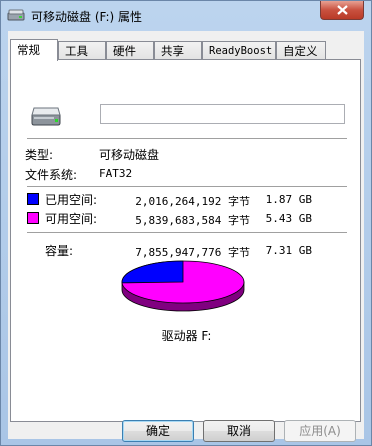 Image resolution: width=372 pixels, height=446 pixels. Describe the element at coordinates (239, 50) in the screenshot. I see `tab-readyboost: ReadyBoost` at that location.